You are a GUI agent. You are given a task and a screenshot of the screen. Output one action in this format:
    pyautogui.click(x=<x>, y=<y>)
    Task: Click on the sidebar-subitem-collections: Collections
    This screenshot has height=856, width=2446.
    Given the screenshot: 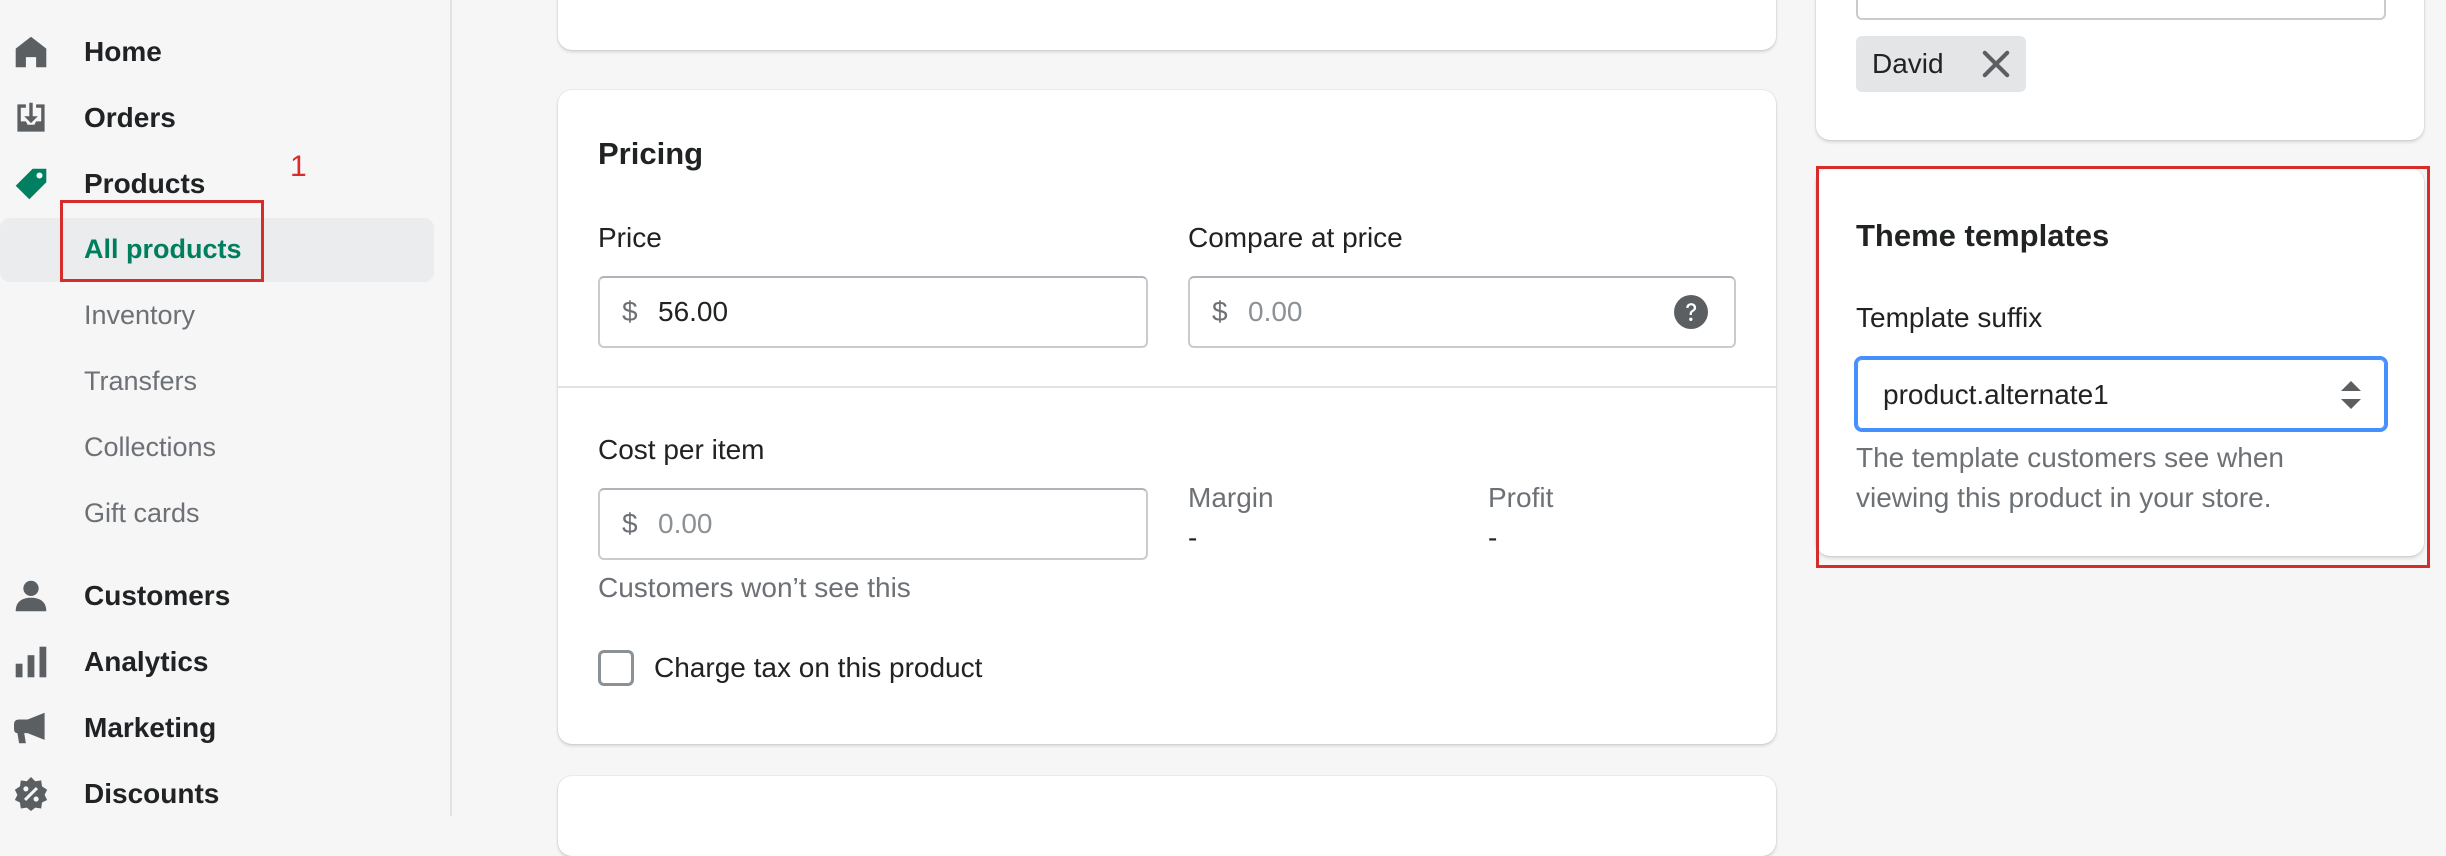 What is the action you would take?
    pyautogui.click(x=217, y=448)
    